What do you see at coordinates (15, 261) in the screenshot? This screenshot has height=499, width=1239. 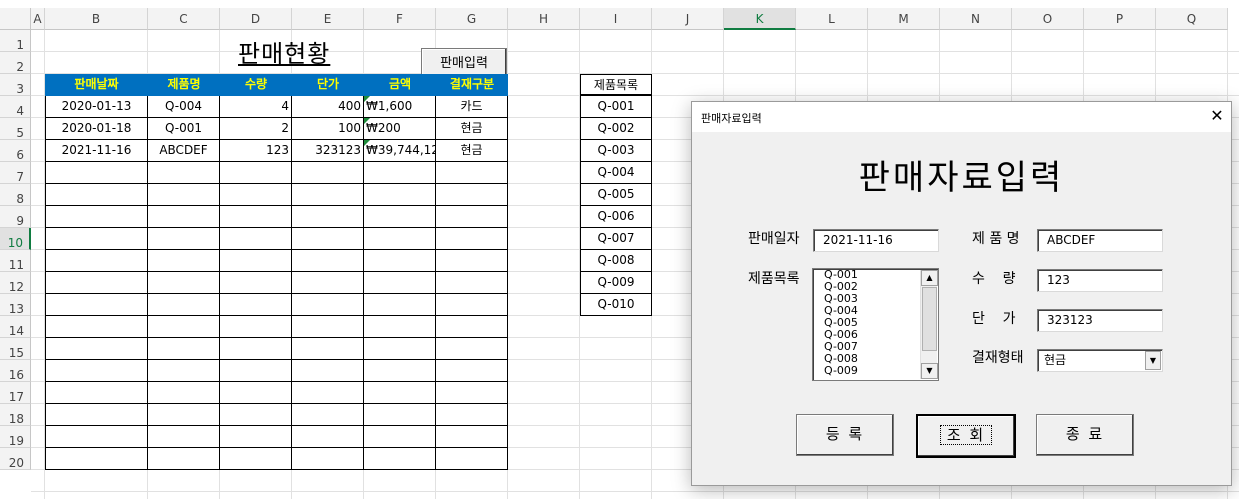 I see `row-header: 11` at bounding box center [15, 261].